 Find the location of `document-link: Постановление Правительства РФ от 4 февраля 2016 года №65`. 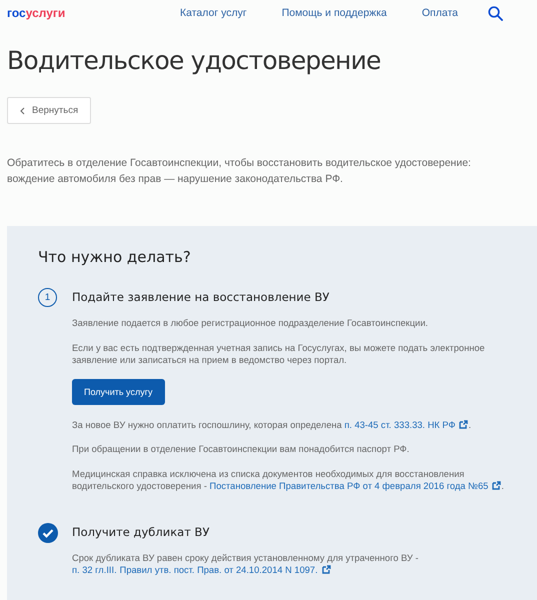

document-link: Постановление Правительства РФ от 4 февраля 2016 года №65 is located at coordinates (349, 486).